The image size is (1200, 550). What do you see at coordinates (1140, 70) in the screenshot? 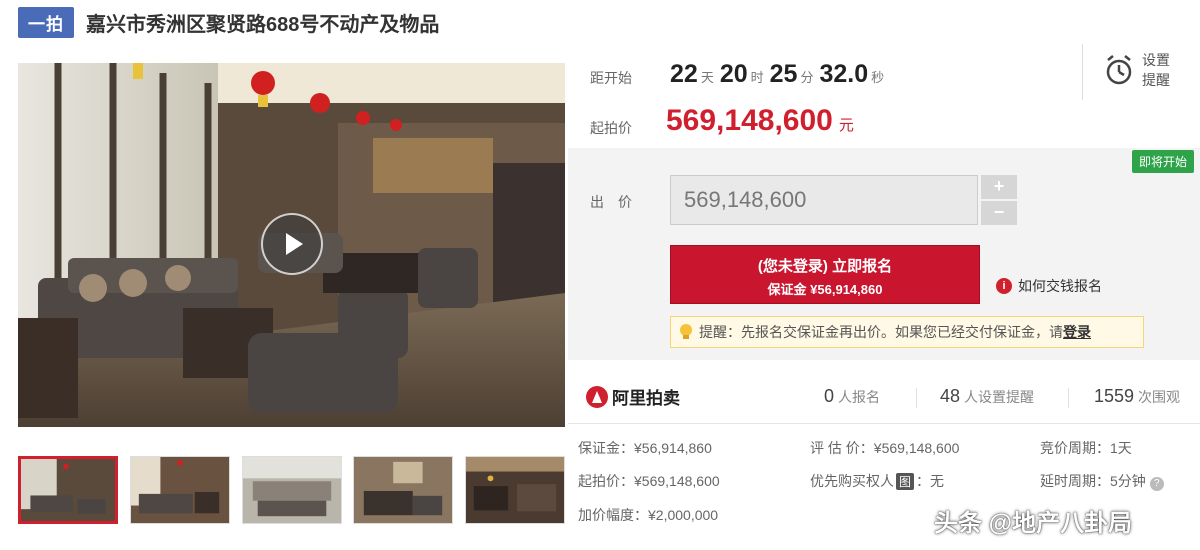
I see `set-reminder-button: 设置提醒` at bounding box center [1140, 70].